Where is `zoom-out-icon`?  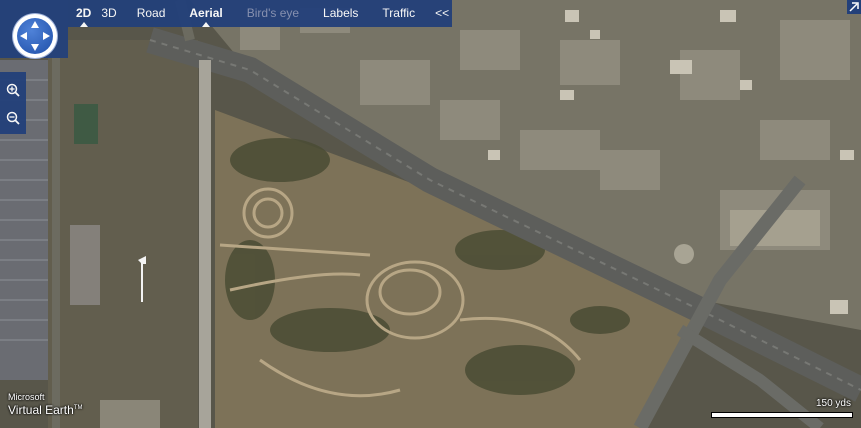
zoom-out-icon is located at coordinates (13, 118).